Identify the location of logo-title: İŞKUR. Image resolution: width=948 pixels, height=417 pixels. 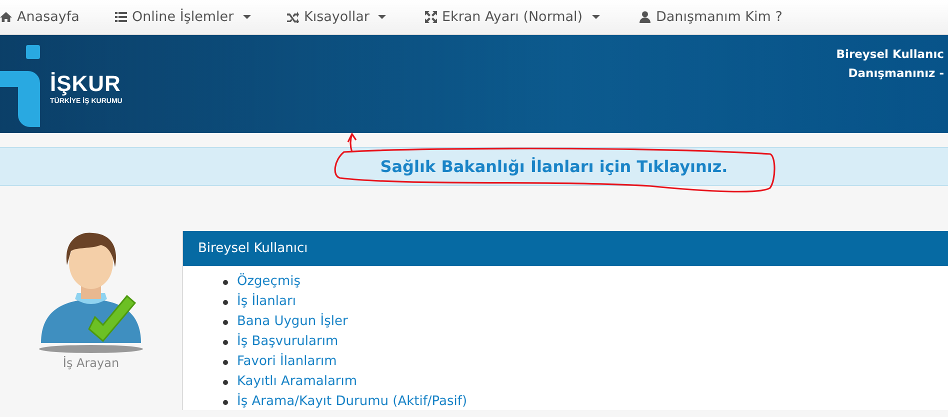
(86, 84).